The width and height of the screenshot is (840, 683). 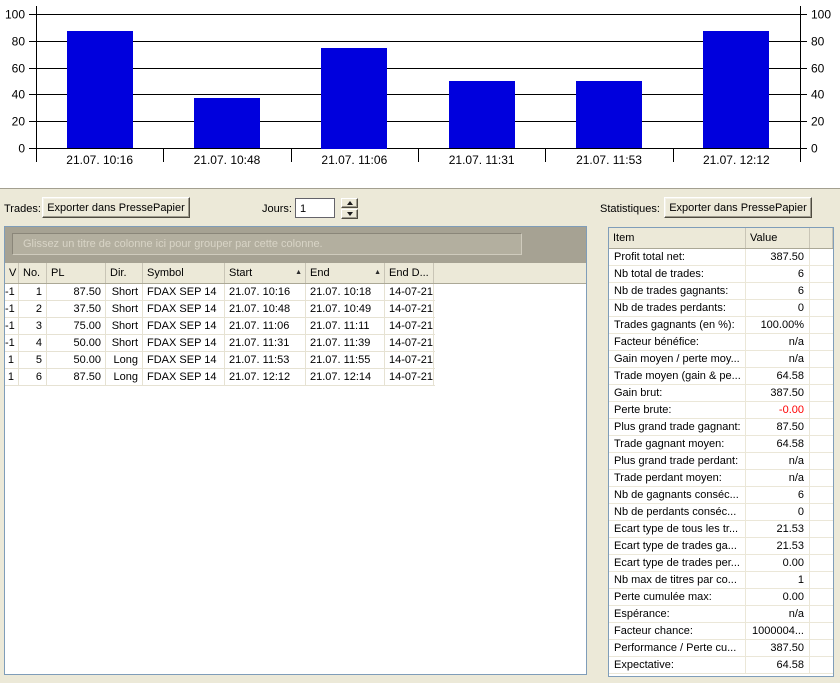 What do you see at coordinates (345, 360) in the screenshot?
I see `trades-cell: 21.07. 11:55` at bounding box center [345, 360].